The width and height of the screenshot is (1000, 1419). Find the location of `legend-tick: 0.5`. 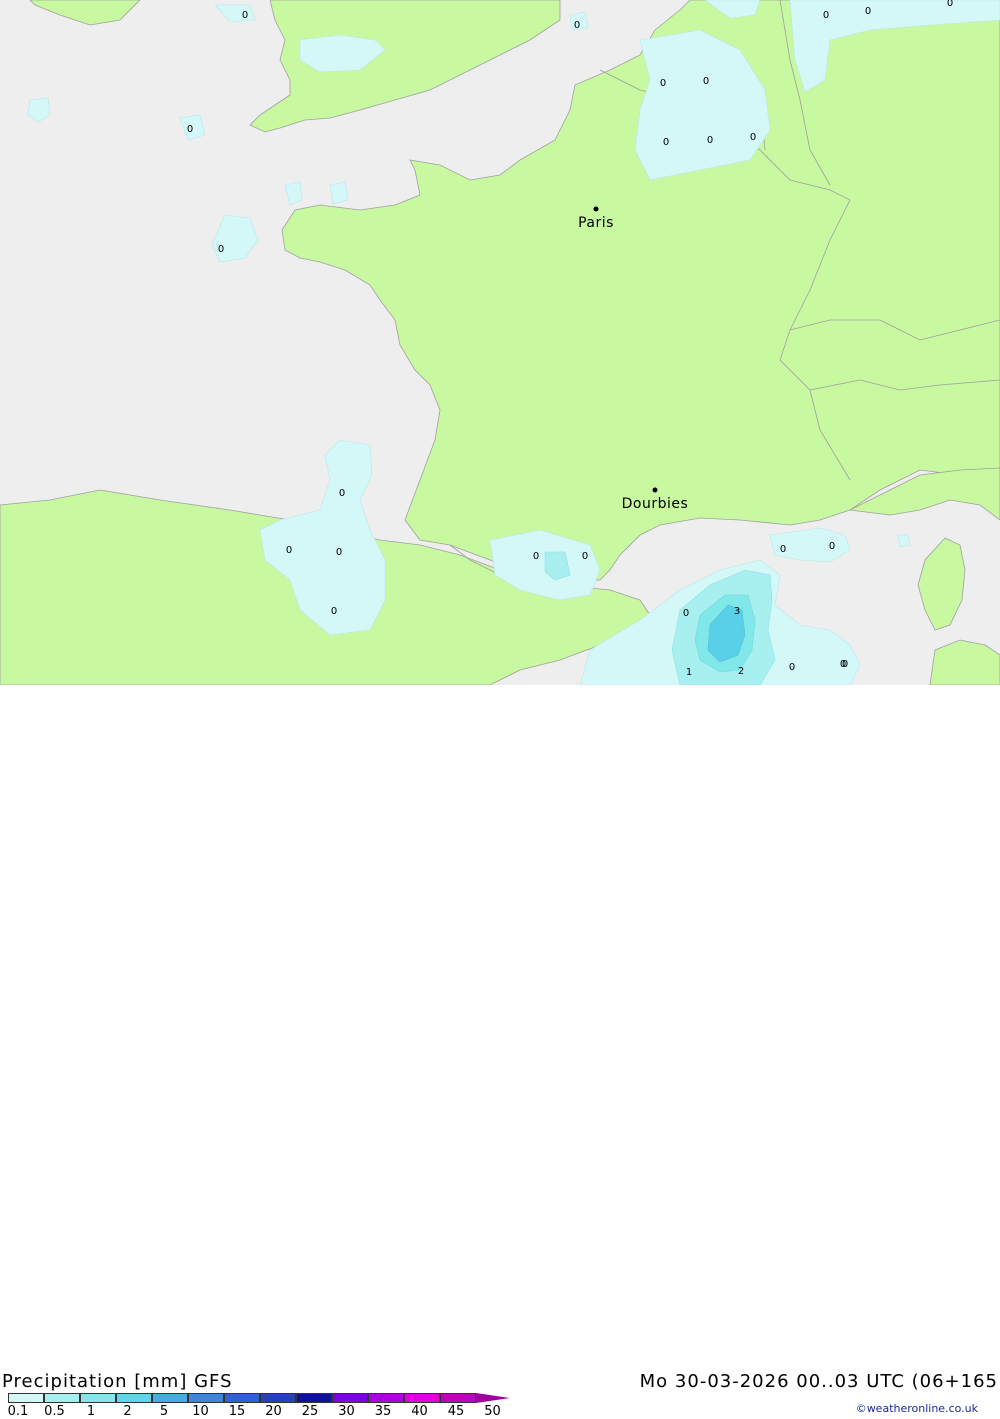

legend-tick: 0.5 is located at coordinates (54, 1411).